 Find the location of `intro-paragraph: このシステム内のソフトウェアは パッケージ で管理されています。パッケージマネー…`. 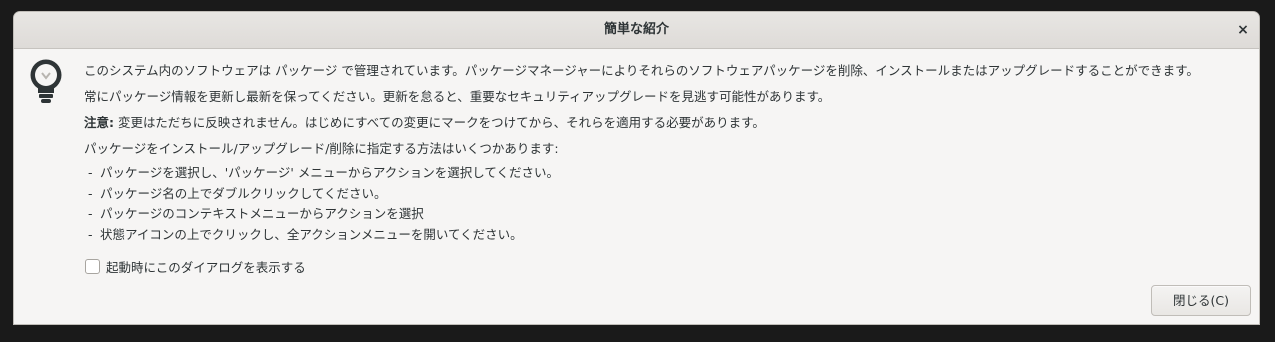

intro-paragraph: このシステム内のソフトウェアは パッケージ で管理されています。パッケージマネー… is located at coordinates (641, 70).